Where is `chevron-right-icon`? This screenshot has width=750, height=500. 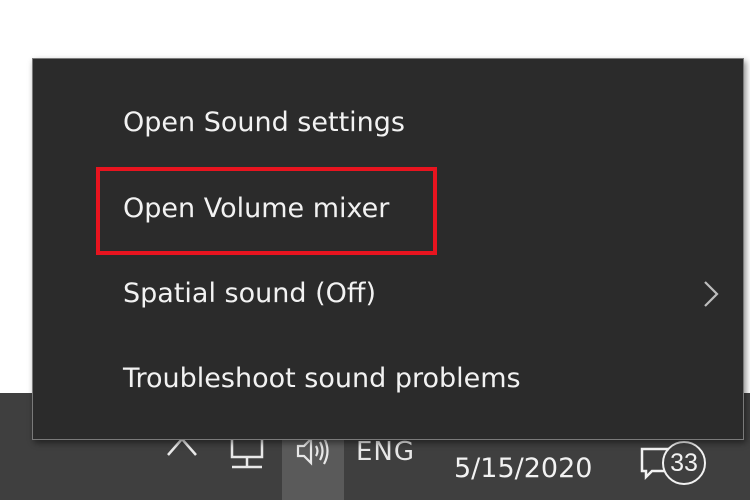 chevron-right-icon is located at coordinates (711, 294).